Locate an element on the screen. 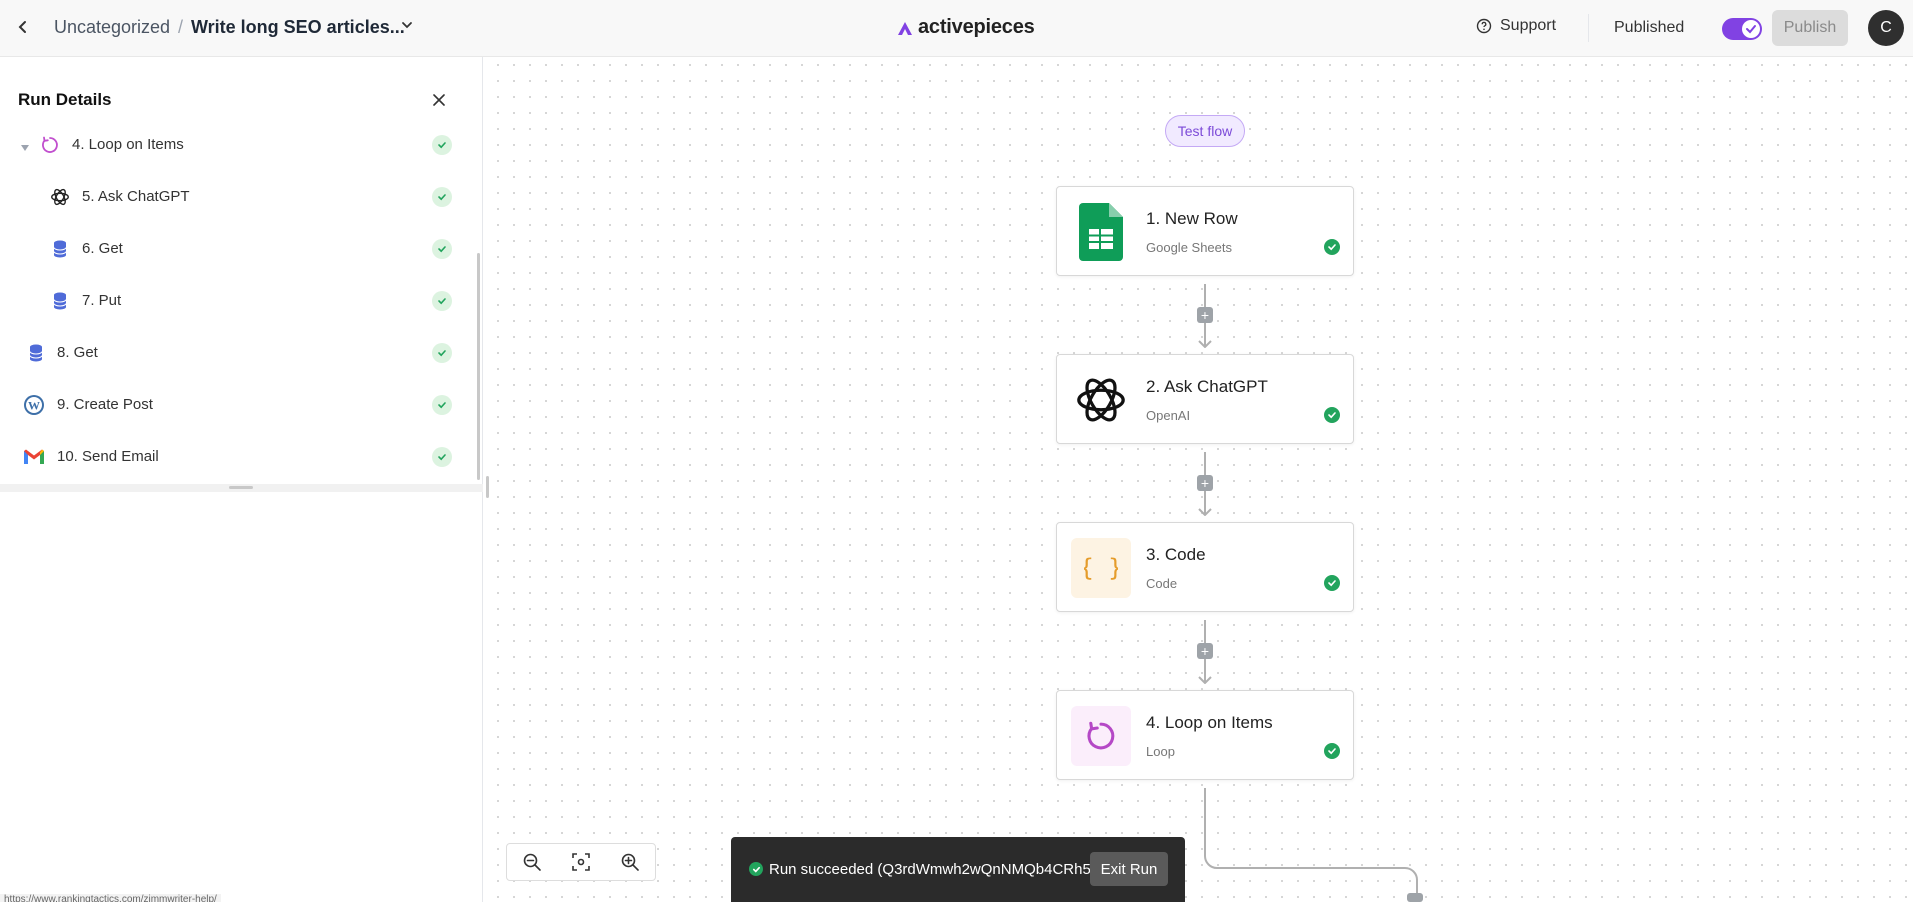 This screenshot has height=902, width=1913. support-button: Support is located at coordinates (1516, 26).